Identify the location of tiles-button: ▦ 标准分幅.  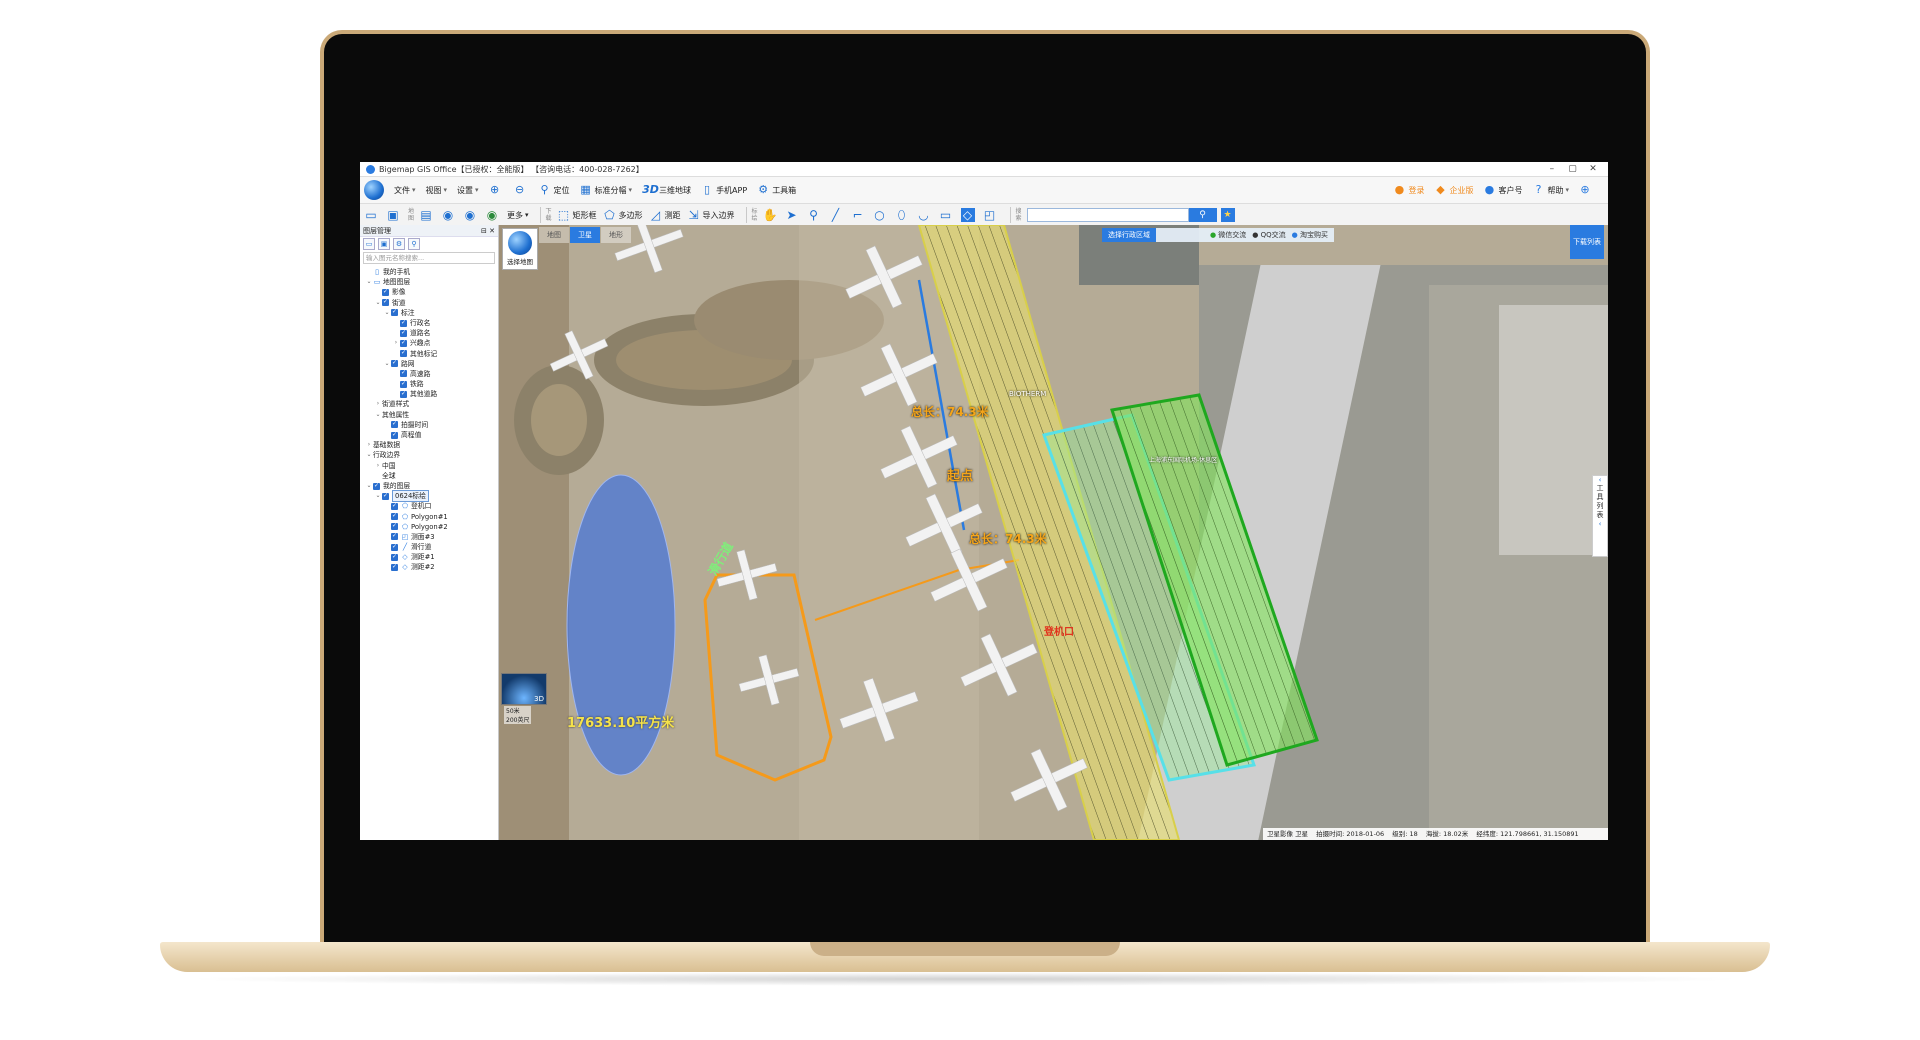
(606, 190).